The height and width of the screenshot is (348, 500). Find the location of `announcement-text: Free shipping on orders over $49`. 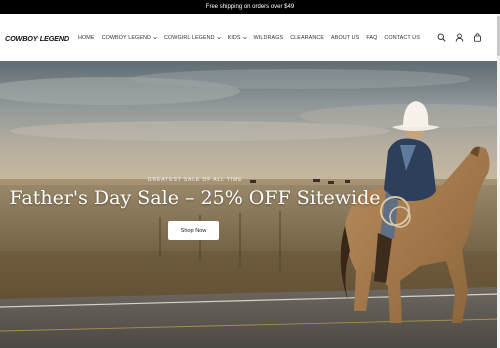

announcement-text: Free shipping on orders over $49 is located at coordinates (250, 7).